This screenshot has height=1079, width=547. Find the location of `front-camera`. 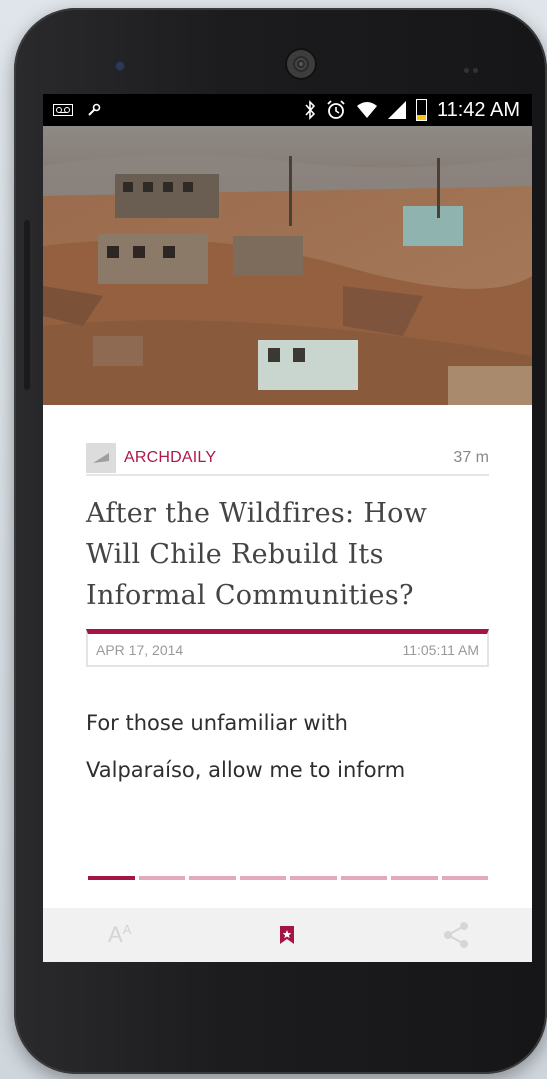

front-camera is located at coordinates (120, 66).